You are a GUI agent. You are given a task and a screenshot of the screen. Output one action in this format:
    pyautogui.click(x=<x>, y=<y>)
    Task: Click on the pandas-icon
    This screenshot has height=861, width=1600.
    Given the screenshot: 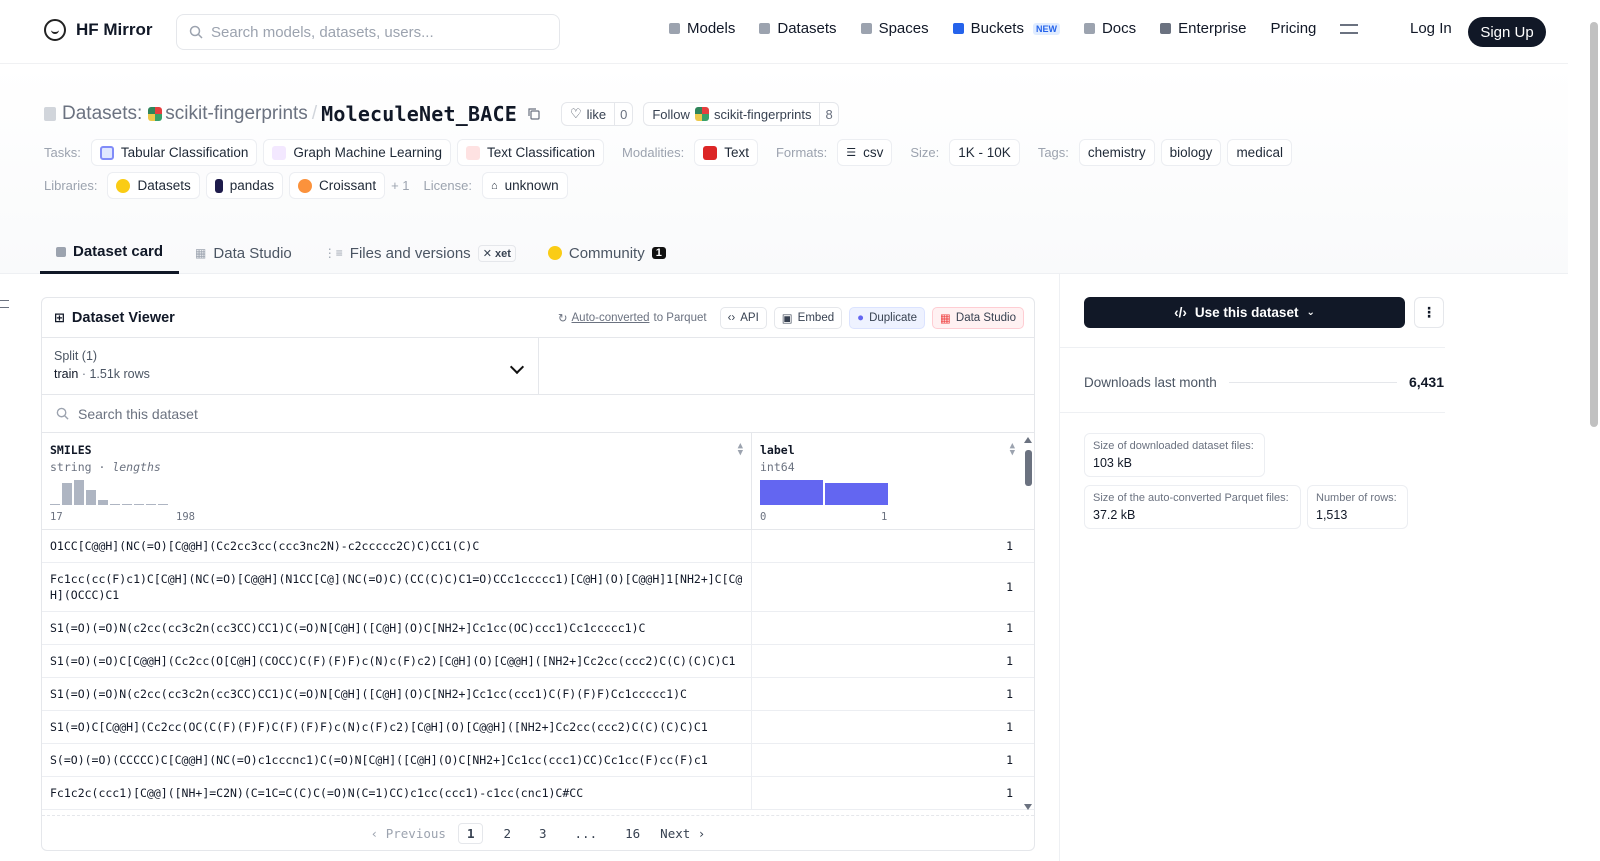 What is the action you would take?
    pyautogui.click(x=218, y=185)
    